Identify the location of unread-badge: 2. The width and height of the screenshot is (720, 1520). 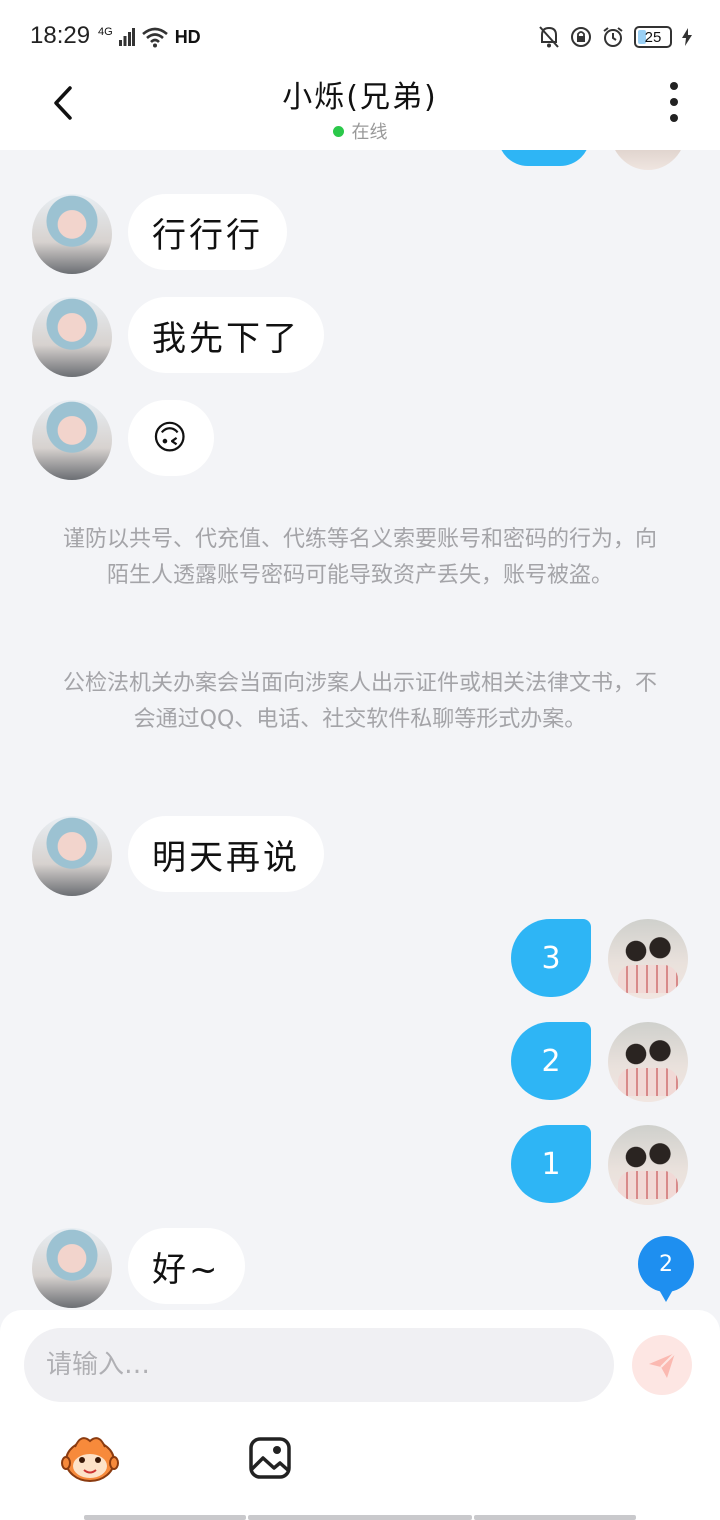
(666, 1269).